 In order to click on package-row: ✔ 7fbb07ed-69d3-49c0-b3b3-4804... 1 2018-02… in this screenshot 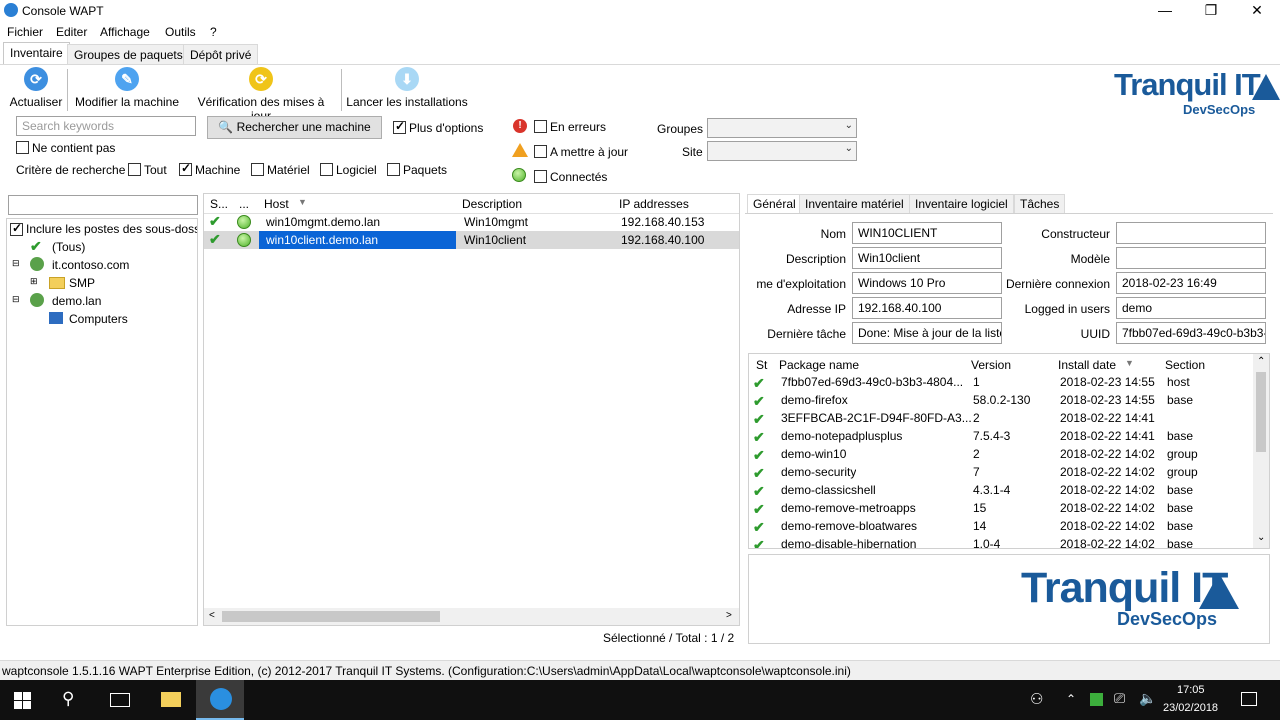, I will do `click(1000, 383)`.